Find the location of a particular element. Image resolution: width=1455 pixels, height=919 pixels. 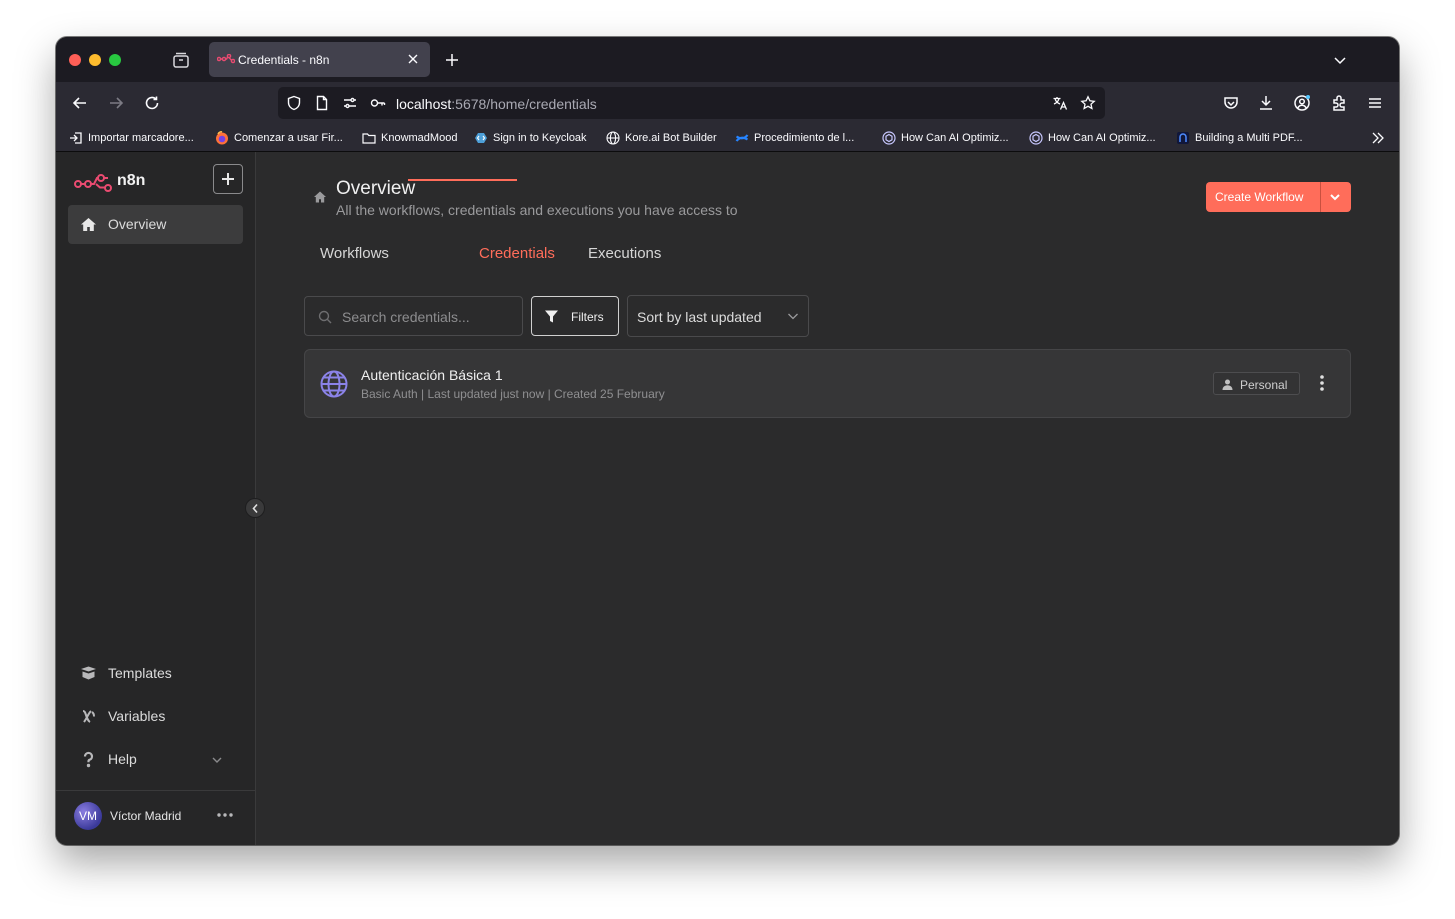

new-tab-icon is located at coordinates (452, 60).